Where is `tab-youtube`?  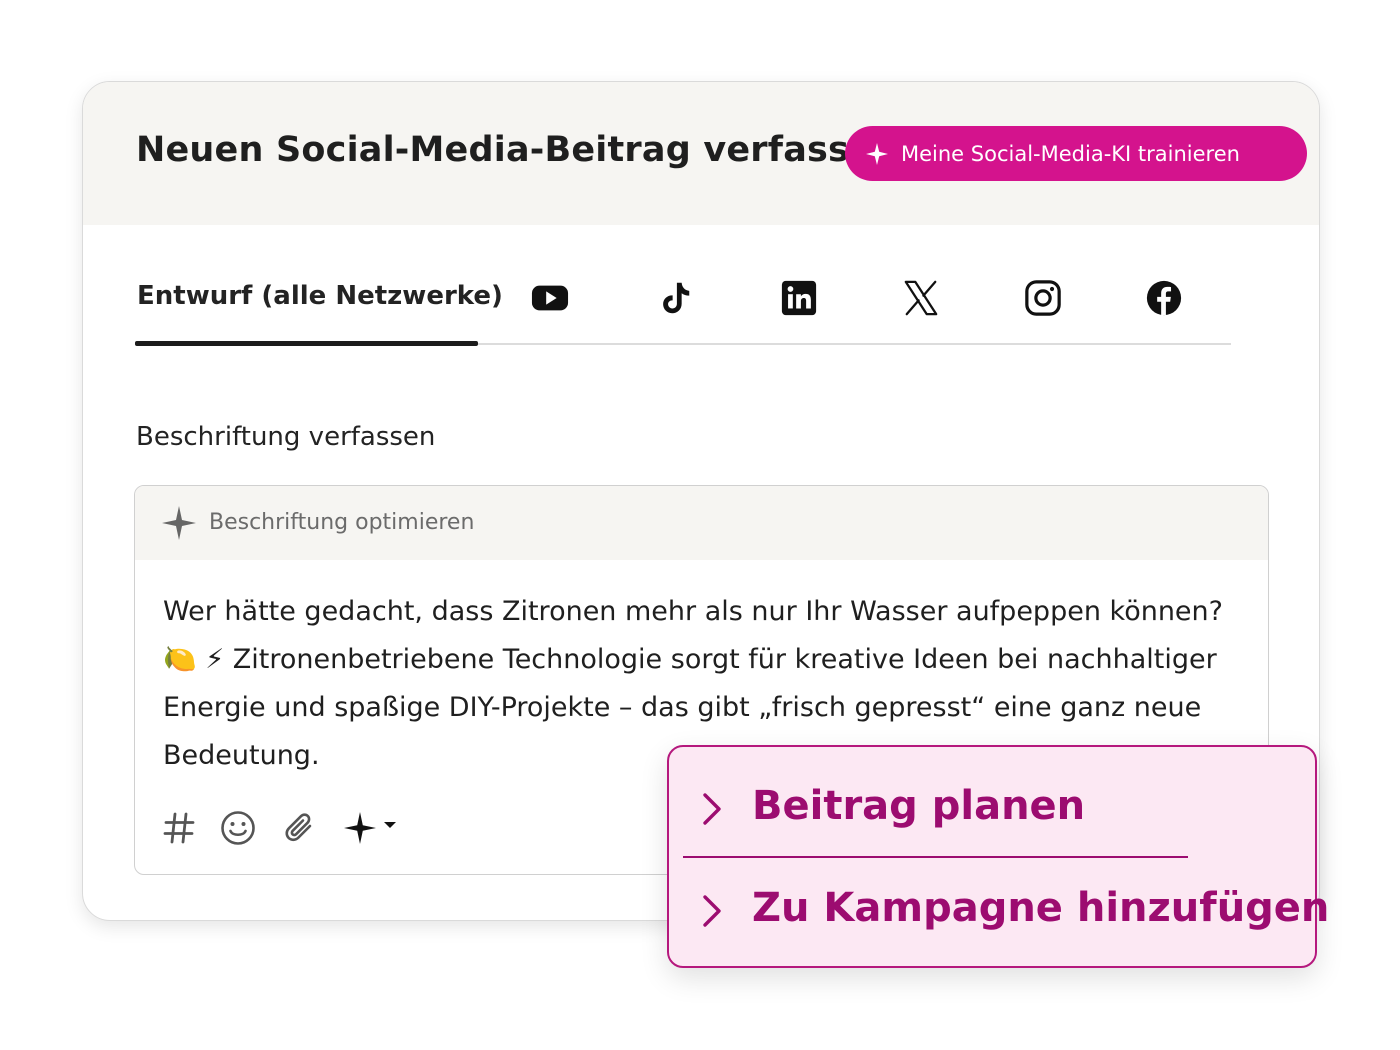
tab-youtube is located at coordinates (550, 298).